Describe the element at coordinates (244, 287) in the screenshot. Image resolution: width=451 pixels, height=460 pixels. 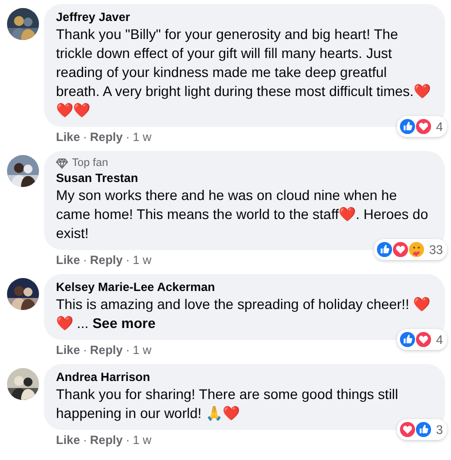
I see `author-name: Kelsey Marie-Lee Ackerman` at that location.